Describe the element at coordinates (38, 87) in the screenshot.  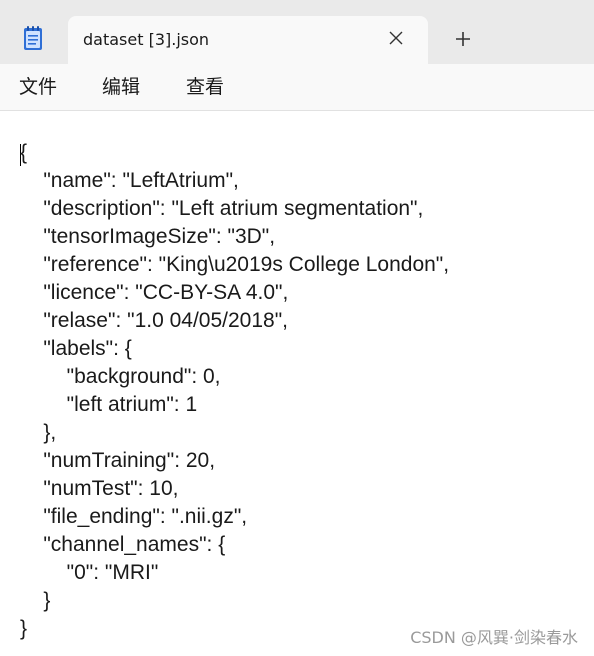
I see `menu-file: 文件` at that location.